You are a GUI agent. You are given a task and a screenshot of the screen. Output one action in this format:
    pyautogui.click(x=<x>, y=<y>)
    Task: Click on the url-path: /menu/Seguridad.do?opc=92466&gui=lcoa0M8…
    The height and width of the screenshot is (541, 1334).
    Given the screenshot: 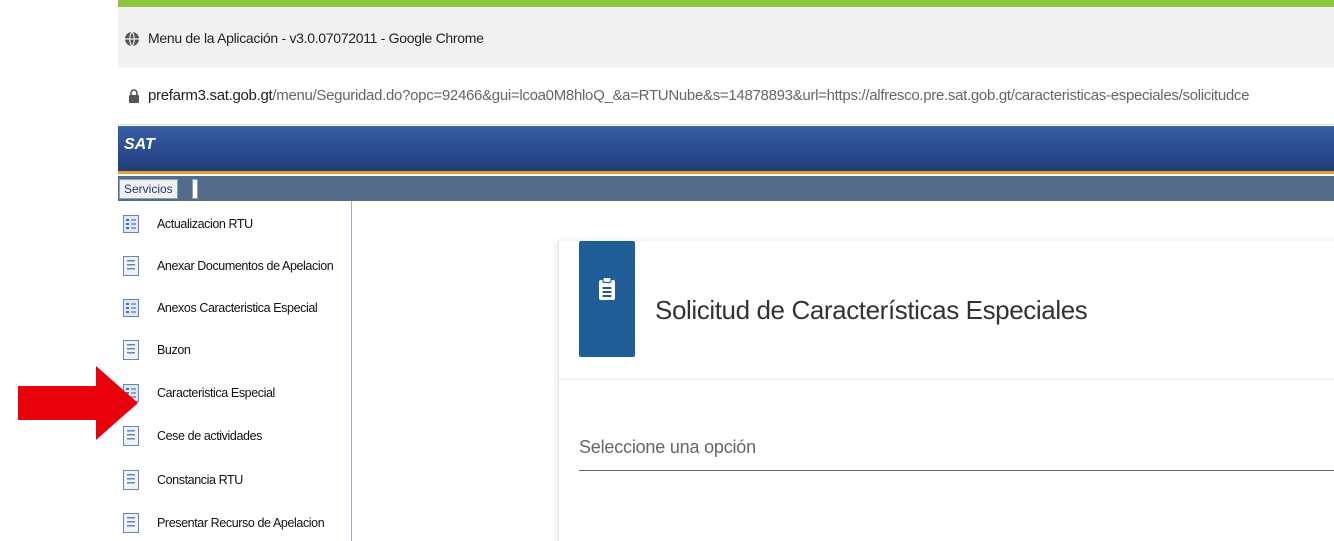 What is the action you would take?
    pyautogui.click(x=761, y=95)
    